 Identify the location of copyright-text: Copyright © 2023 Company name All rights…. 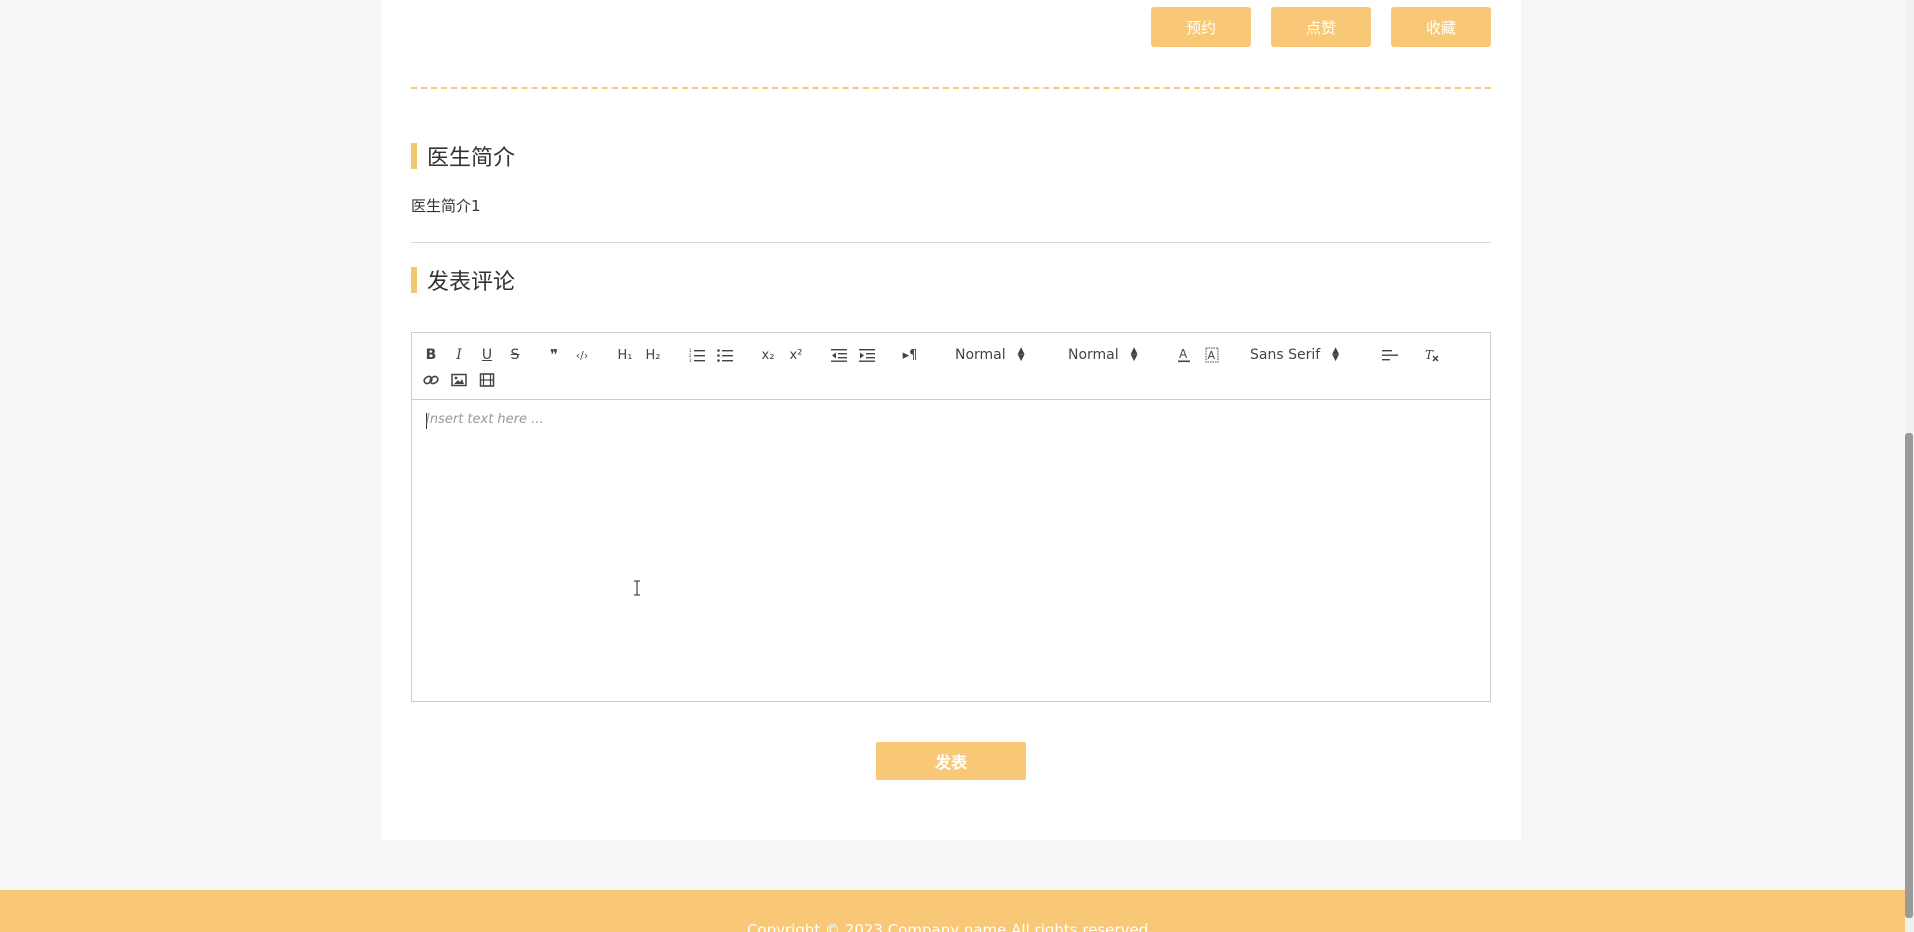
(950, 926).